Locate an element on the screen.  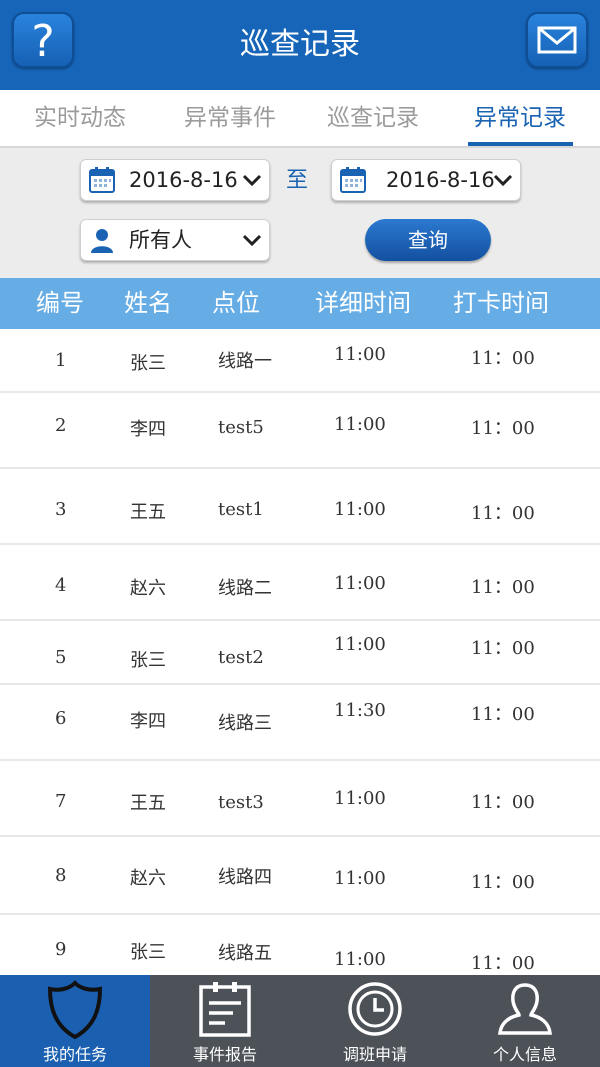
tab-abnormal-events: 异常事件 is located at coordinates (230, 119).